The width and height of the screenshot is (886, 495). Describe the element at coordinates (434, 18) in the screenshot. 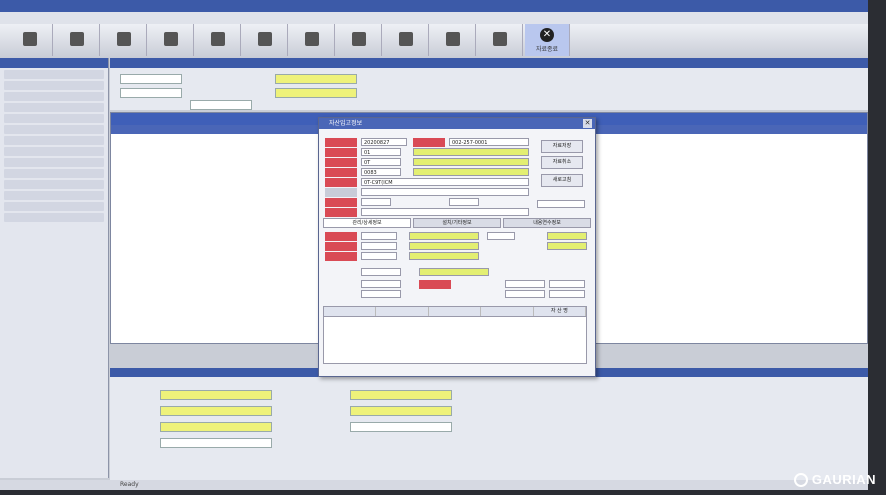

I see `menu-bar` at that location.